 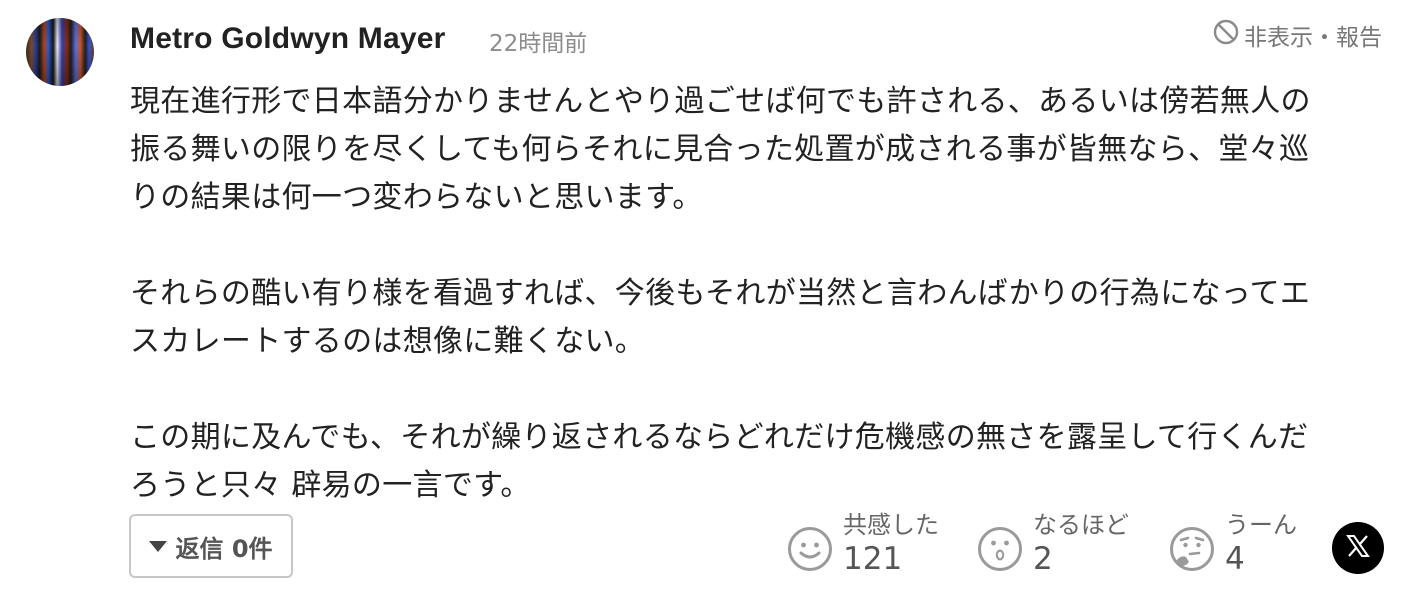 I want to click on reaction-label: なるほど, so click(x=1081, y=525).